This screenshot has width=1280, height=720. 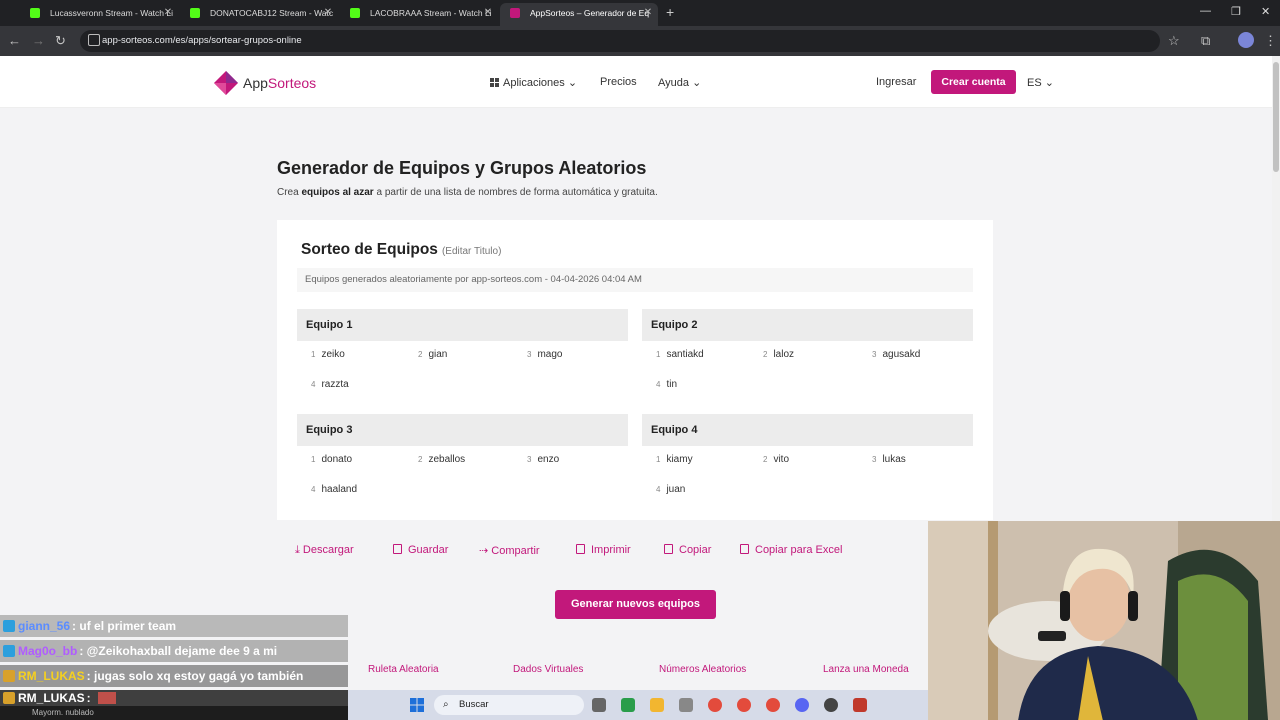 What do you see at coordinates (462, 430) in the screenshot?
I see `team-name: Equipo 3` at bounding box center [462, 430].